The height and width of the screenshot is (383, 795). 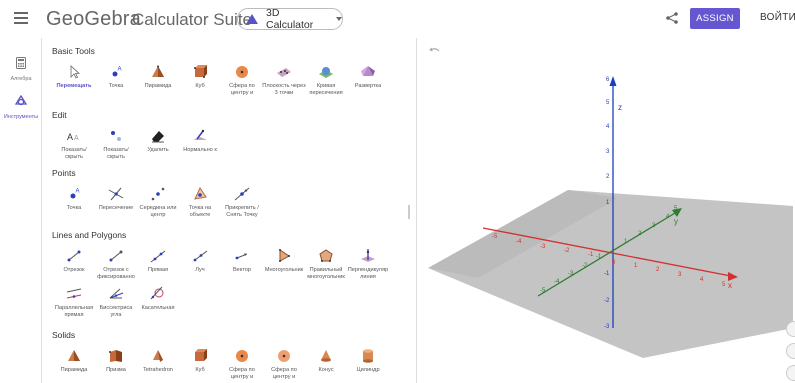 I want to click on tool-intersect: Пересечение, so click(x=116, y=199).